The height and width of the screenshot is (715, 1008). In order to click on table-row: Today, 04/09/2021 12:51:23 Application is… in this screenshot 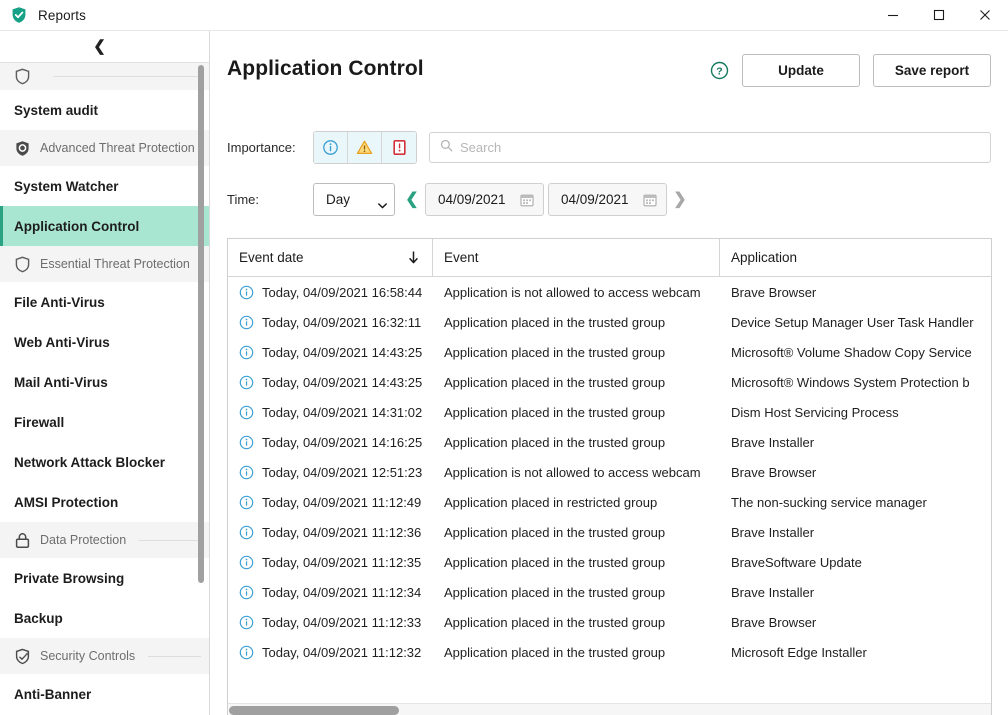, I will do `click(609, 472)`.